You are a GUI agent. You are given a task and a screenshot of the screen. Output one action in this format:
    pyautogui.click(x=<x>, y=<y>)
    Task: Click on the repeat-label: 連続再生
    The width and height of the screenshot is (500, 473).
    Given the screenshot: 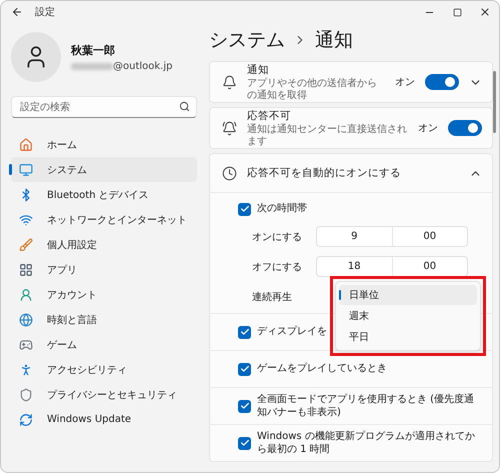 What is the action you would take?
    pyautogui.click(x=272, y=297)
    